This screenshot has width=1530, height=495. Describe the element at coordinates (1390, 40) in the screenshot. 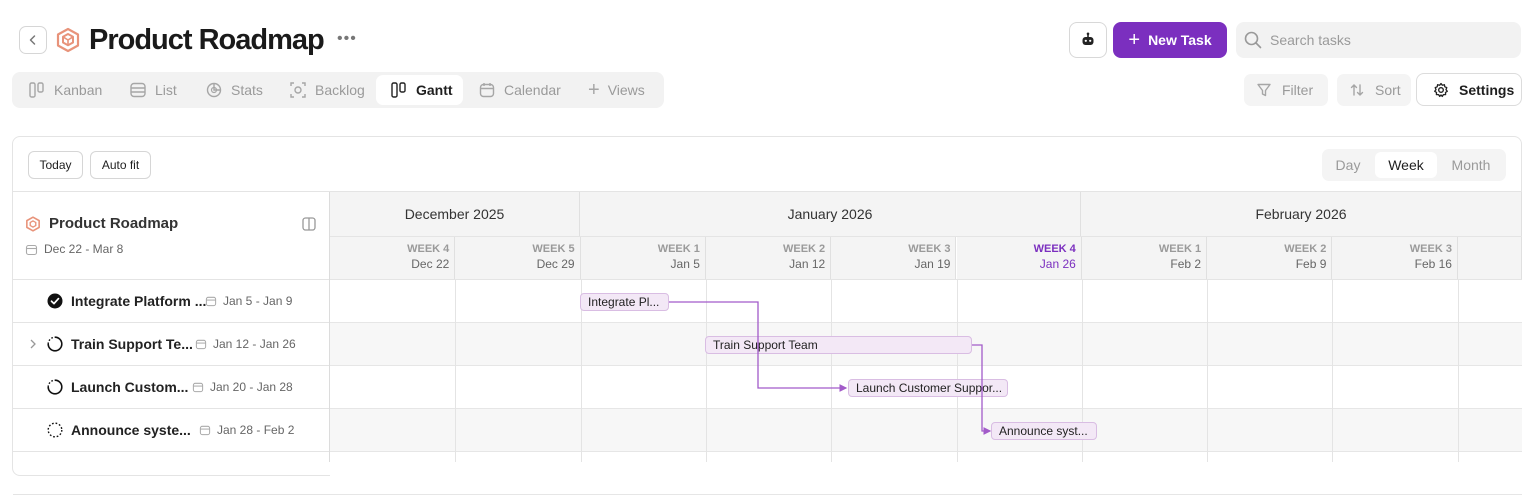

I see `search-input` at that location.